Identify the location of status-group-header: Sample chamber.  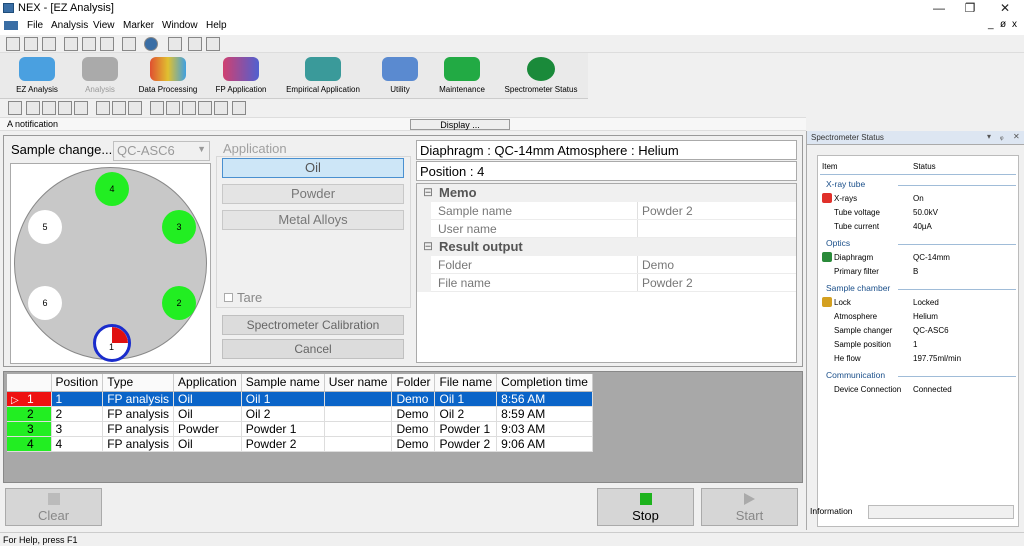
(858, 288).